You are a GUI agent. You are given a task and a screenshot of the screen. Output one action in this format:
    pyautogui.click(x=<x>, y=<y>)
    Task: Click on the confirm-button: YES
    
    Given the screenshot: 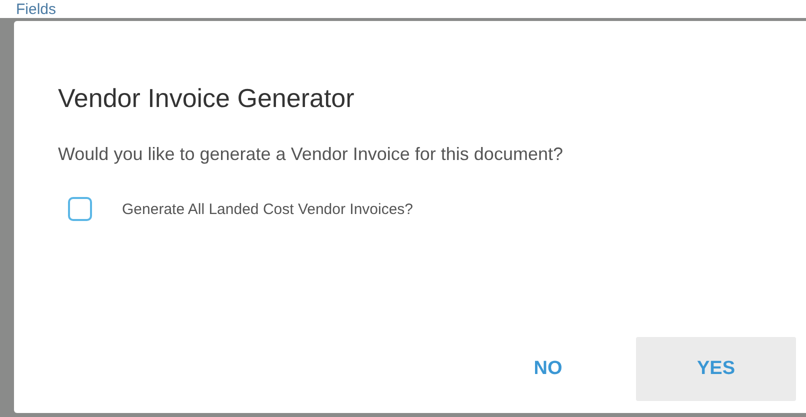 What is the action you would take?
    pyautogui.click(x=716, y=369)
    